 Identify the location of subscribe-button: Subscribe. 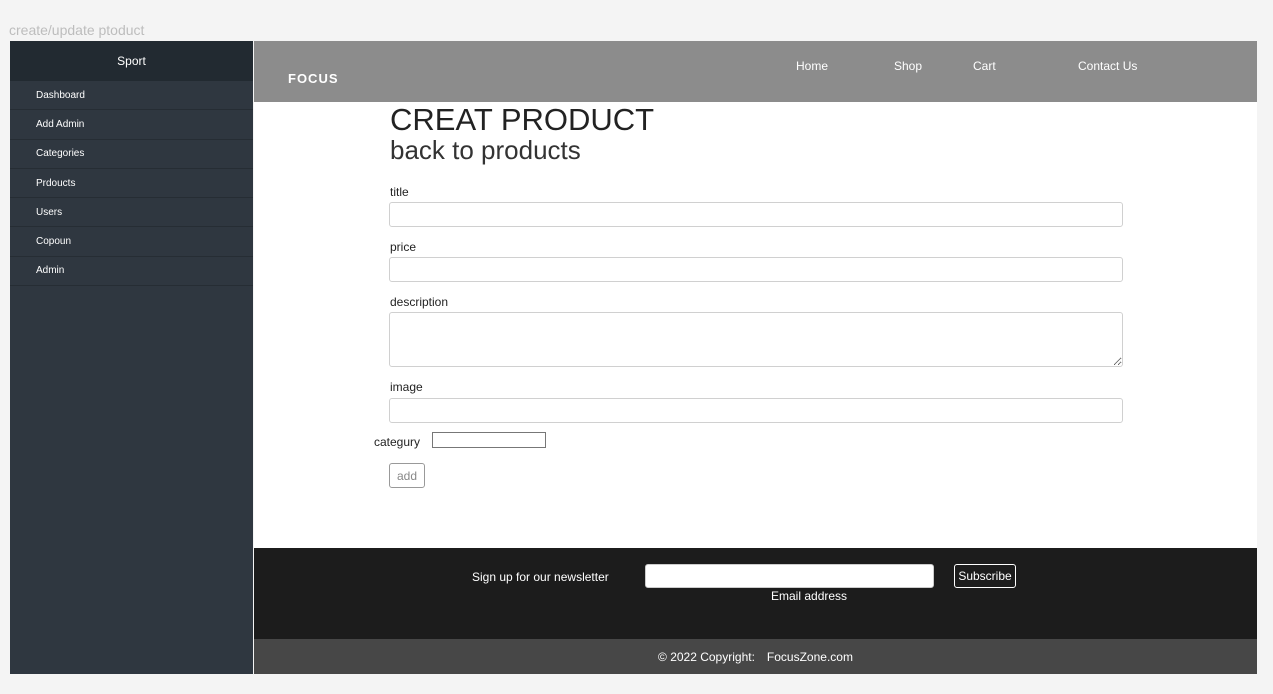
(985, 576).